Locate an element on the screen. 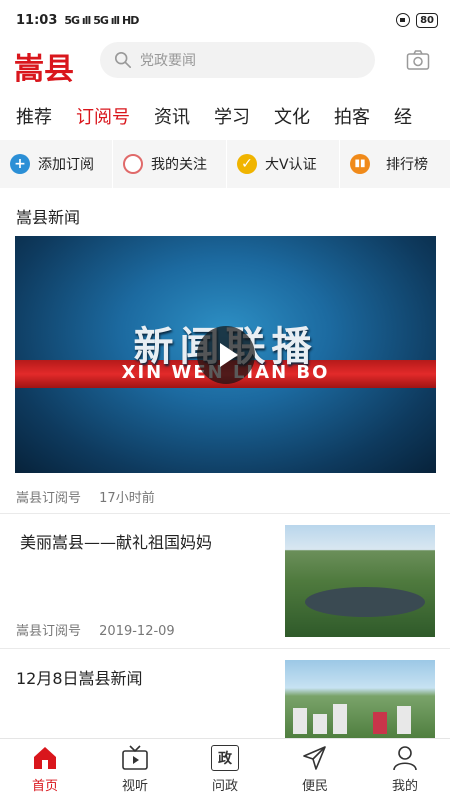 Image resolution: width=450 pixels, height=800 pixels. ranking-button: ▮▮ 排行榜 is located at coordinates (395, 164).